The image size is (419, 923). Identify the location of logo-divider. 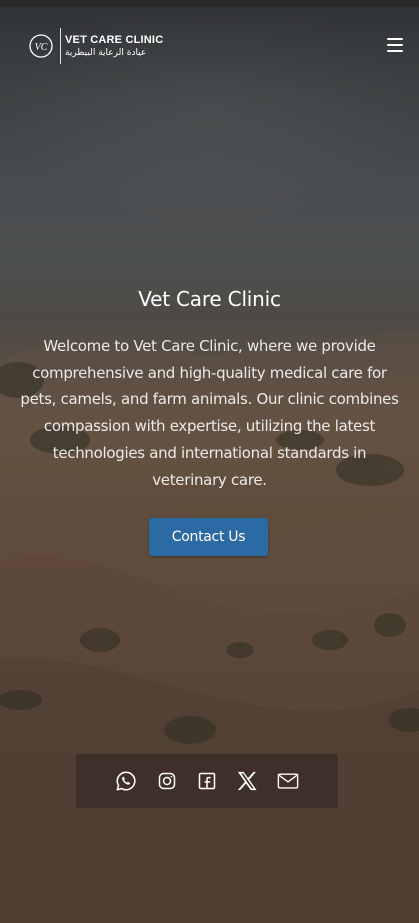
(60, 46).